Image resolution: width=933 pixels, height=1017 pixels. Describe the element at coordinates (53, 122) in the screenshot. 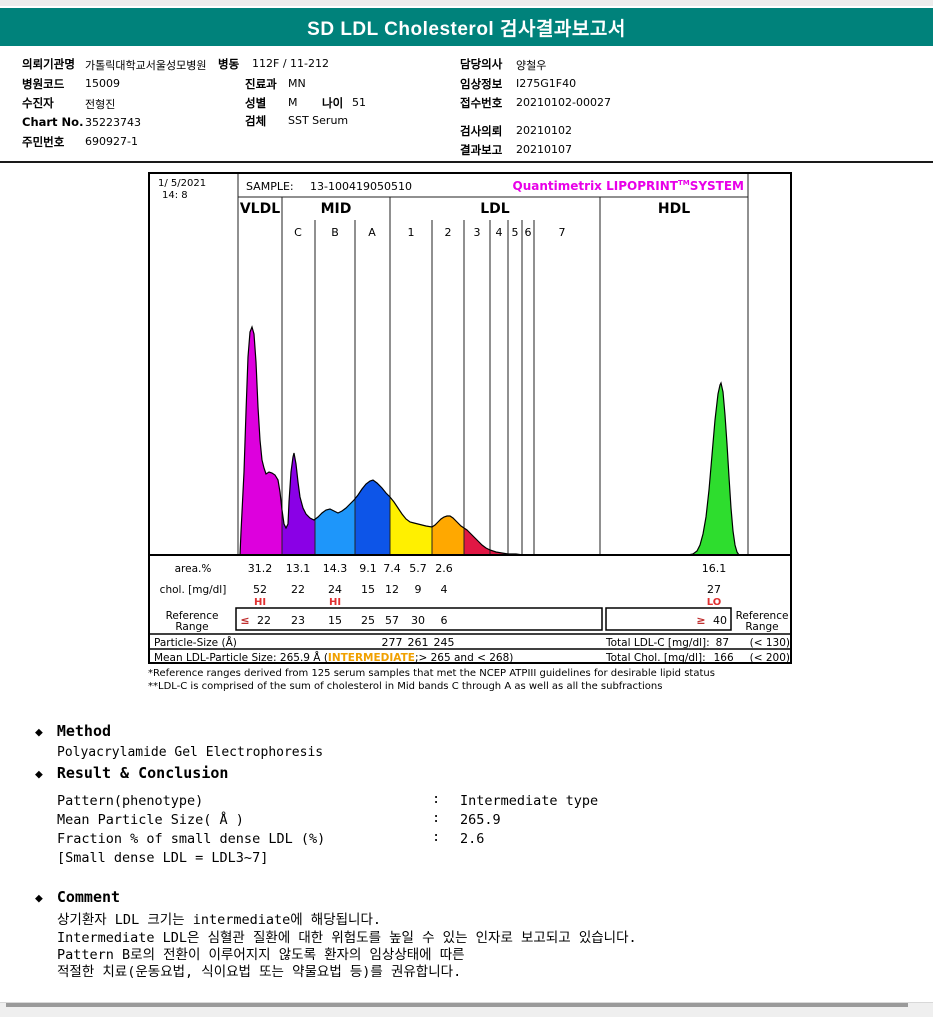

I see `field-label: Chart No.` at that location.